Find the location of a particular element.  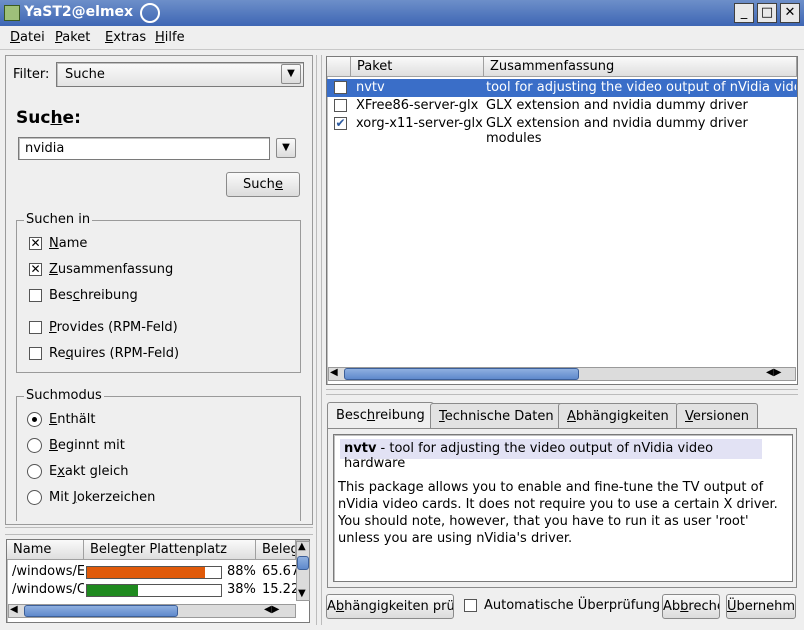

disk-col-used: Belegt is located at coordinates (276, 550).